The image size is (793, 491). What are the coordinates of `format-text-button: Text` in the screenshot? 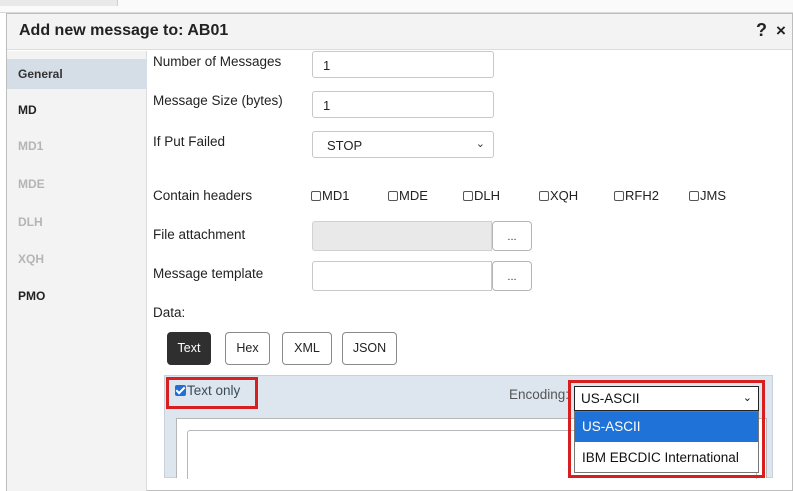 It's located at (189, 348).